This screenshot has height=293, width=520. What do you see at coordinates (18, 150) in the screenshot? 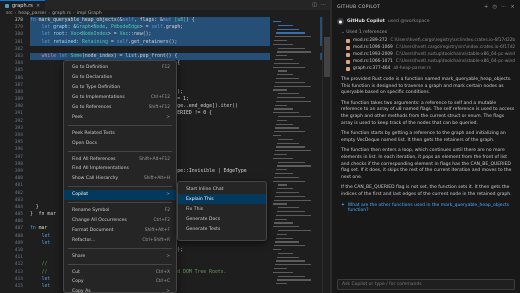
I see `line-number: 396` at bounding box center [18, 150].